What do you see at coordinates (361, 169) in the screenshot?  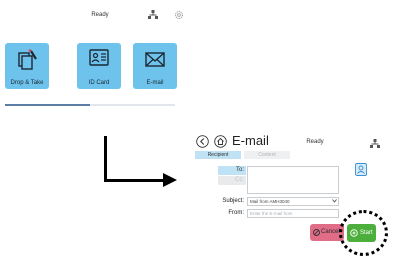 I see `address-book-icon` at bounding box center [361, 169].